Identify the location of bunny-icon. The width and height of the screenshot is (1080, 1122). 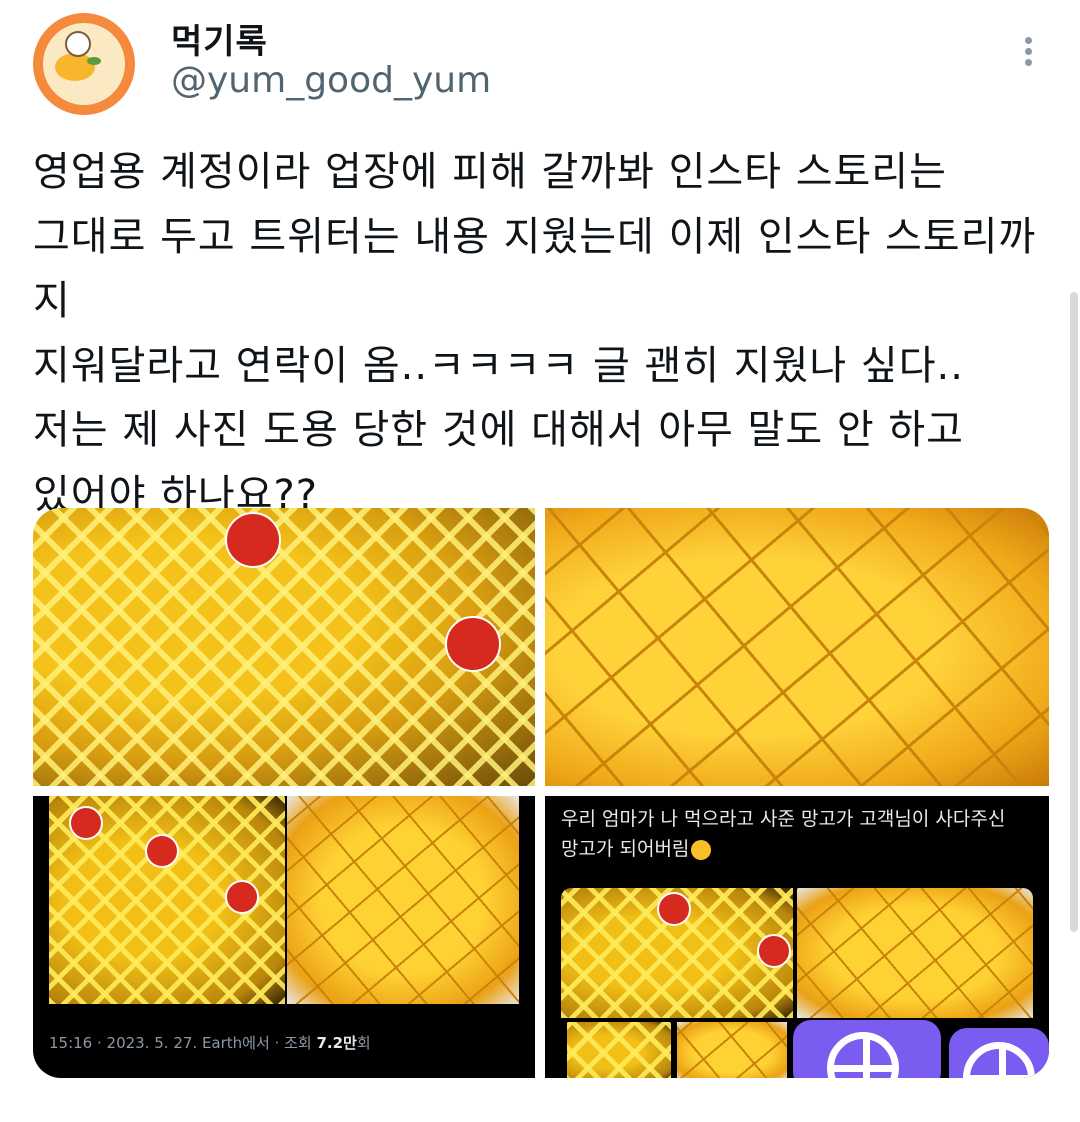
(78, 44).